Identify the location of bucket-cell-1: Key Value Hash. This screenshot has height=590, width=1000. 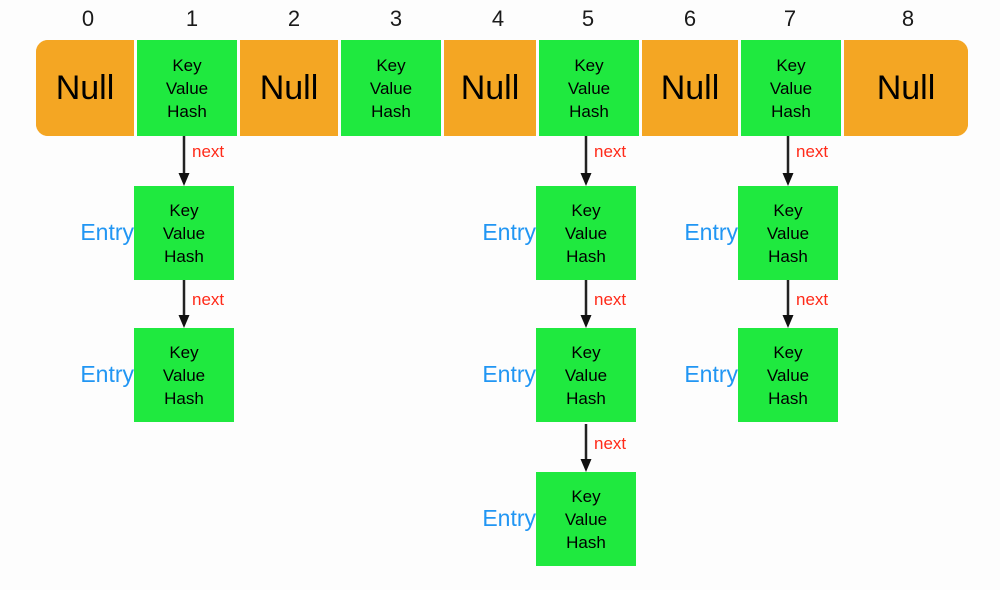
(187, 88).